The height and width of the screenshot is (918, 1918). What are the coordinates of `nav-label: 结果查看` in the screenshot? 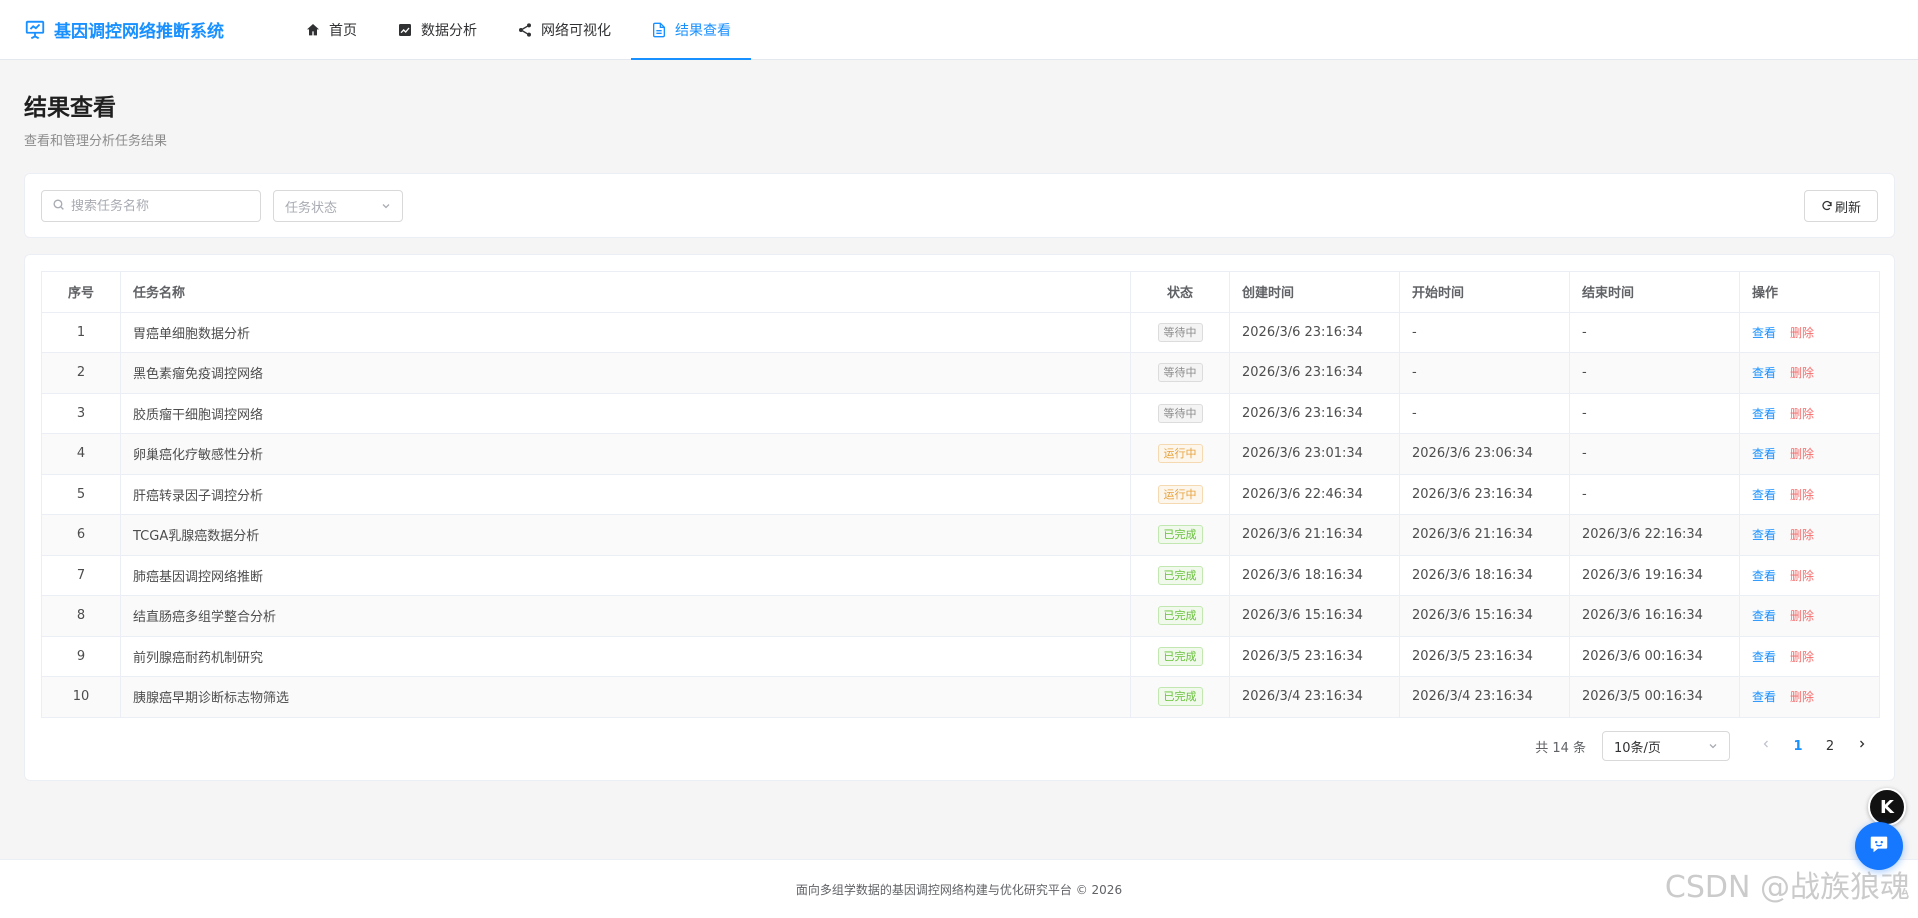 It's located at (703, 30).